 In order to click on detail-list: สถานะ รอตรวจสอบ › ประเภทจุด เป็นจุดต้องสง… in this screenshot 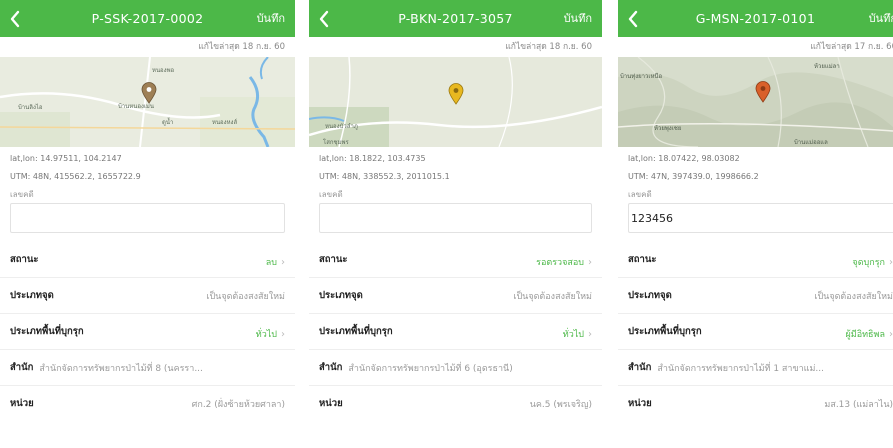, I will do `click(455, 331)`.